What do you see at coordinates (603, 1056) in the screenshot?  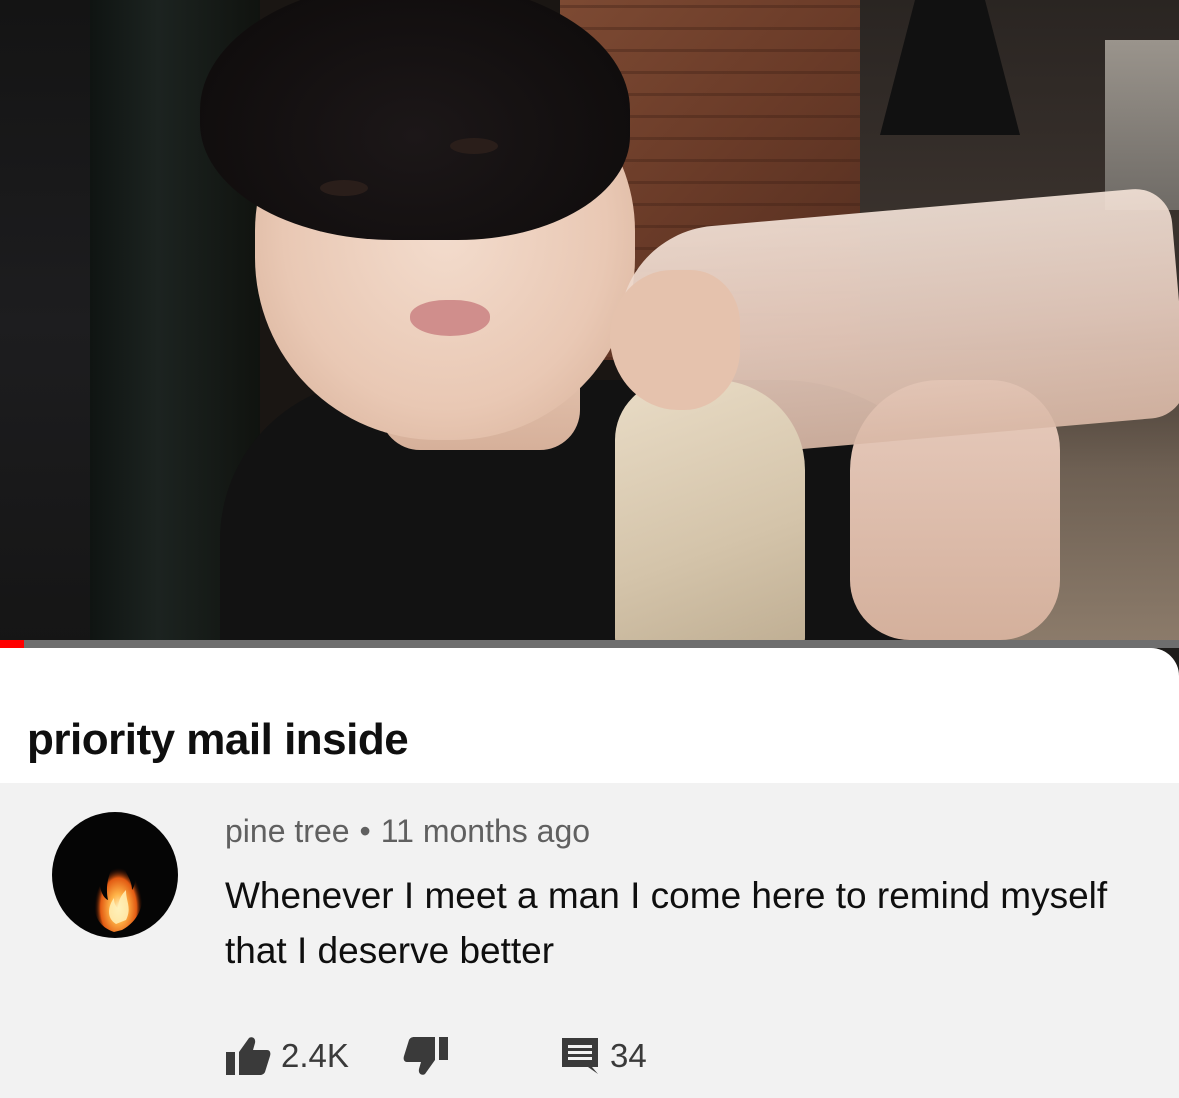 I see `reply-button: 34` at bounding box center [603, 1056].